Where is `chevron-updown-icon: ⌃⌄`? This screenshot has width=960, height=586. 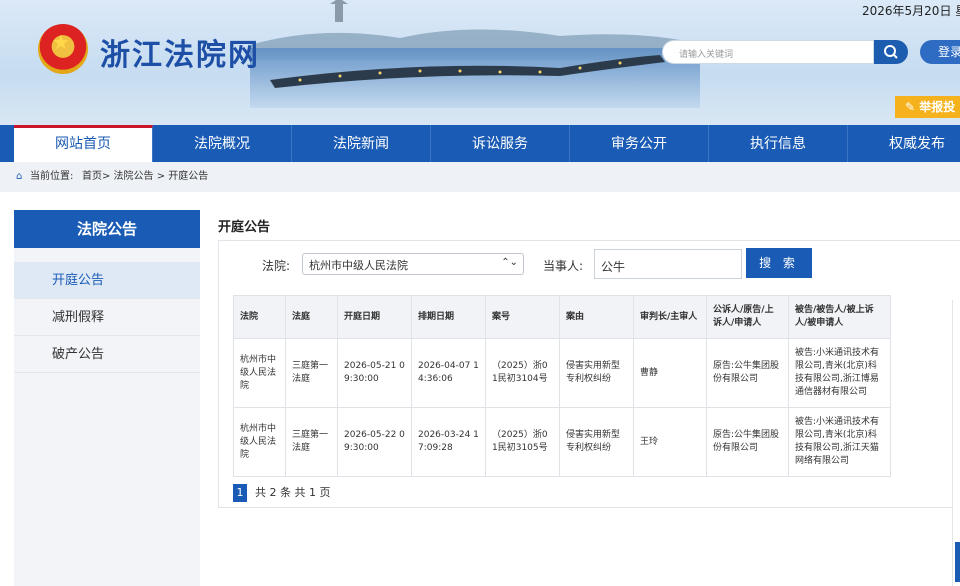 chevron-updown-icon: ⌃⌄ is located at coordinates (509, 262).